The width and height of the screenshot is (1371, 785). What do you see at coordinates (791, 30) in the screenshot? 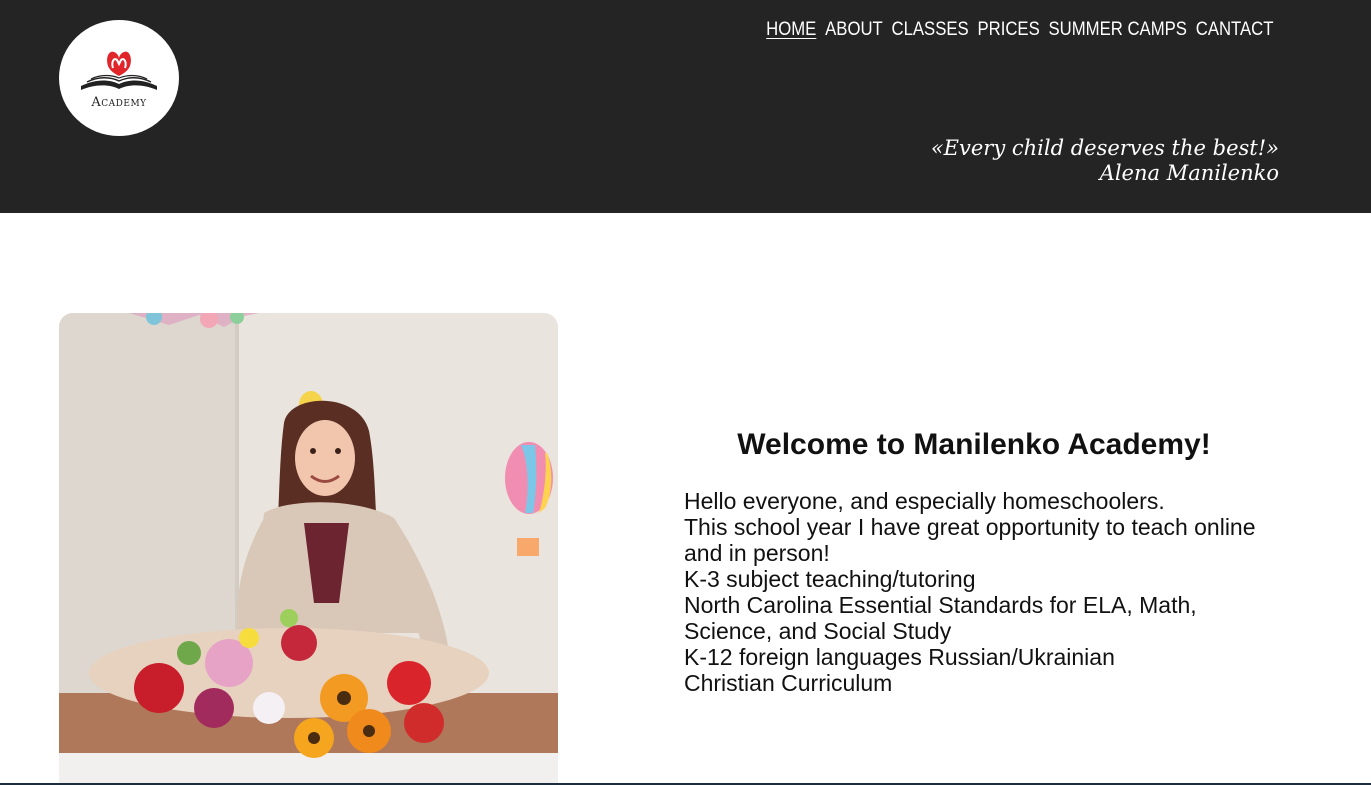
I see `nav-home: HOME` at bounding box center [791, 30].